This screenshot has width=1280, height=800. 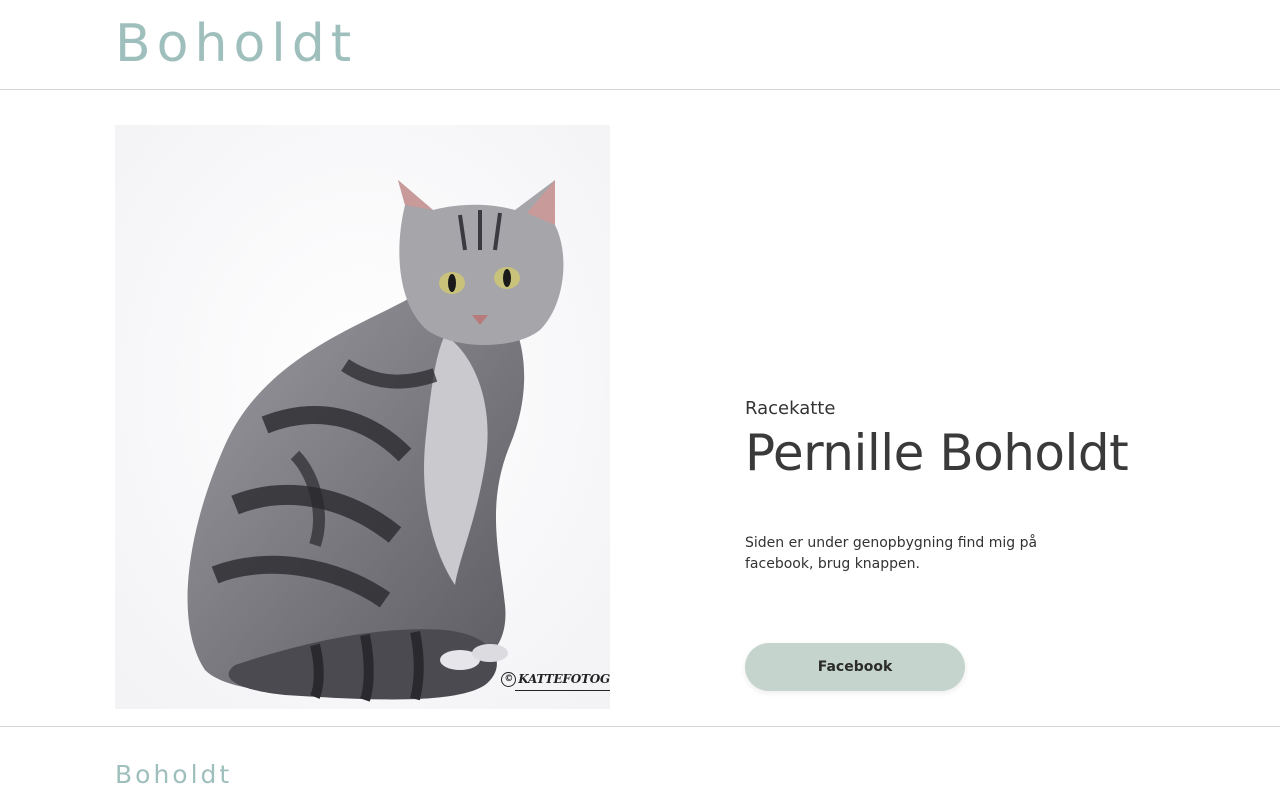 I want to click on page-title: Pernille Boholdt, so click(x=937, y=453).